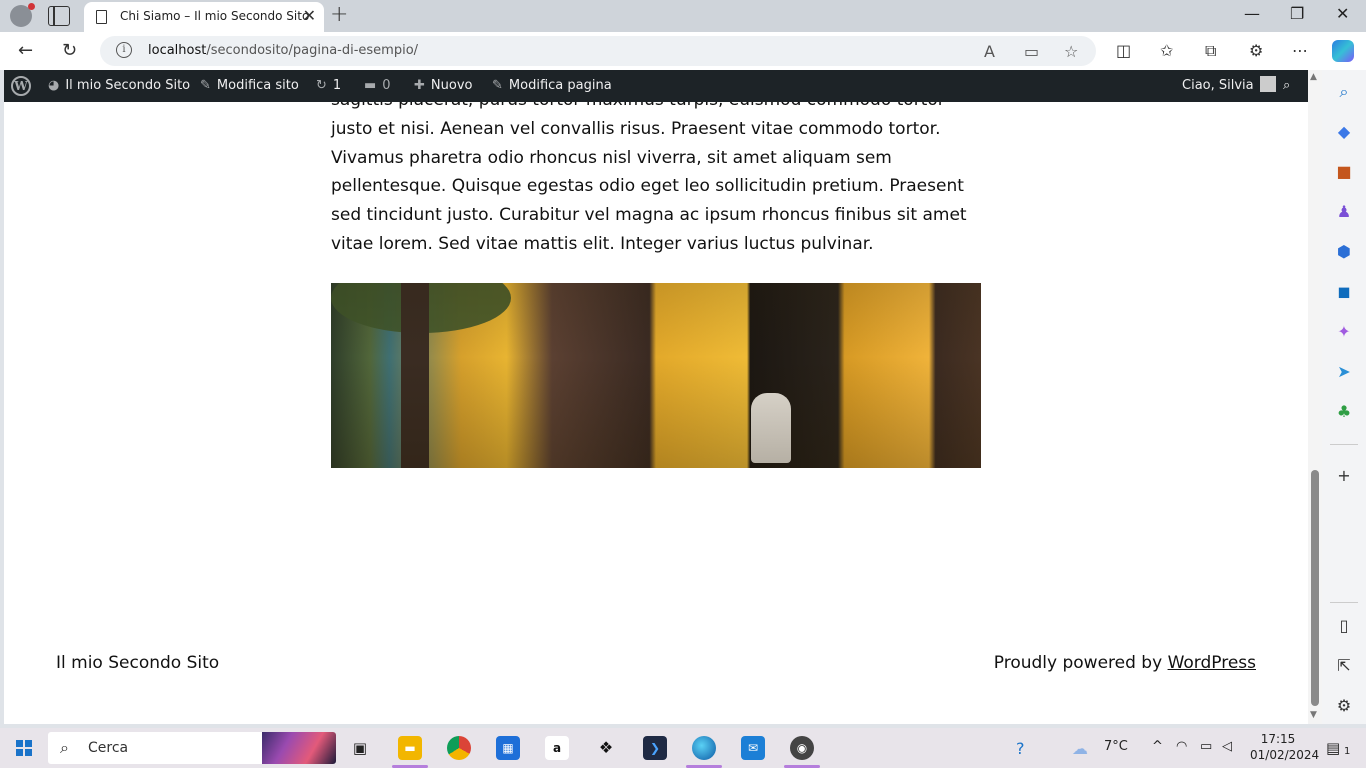 The height and width of the screenshot is (768, 1366). Describe the element at coordinates (1206, 746) in the screenshot. I see `battery-icon: ▭` at that location.